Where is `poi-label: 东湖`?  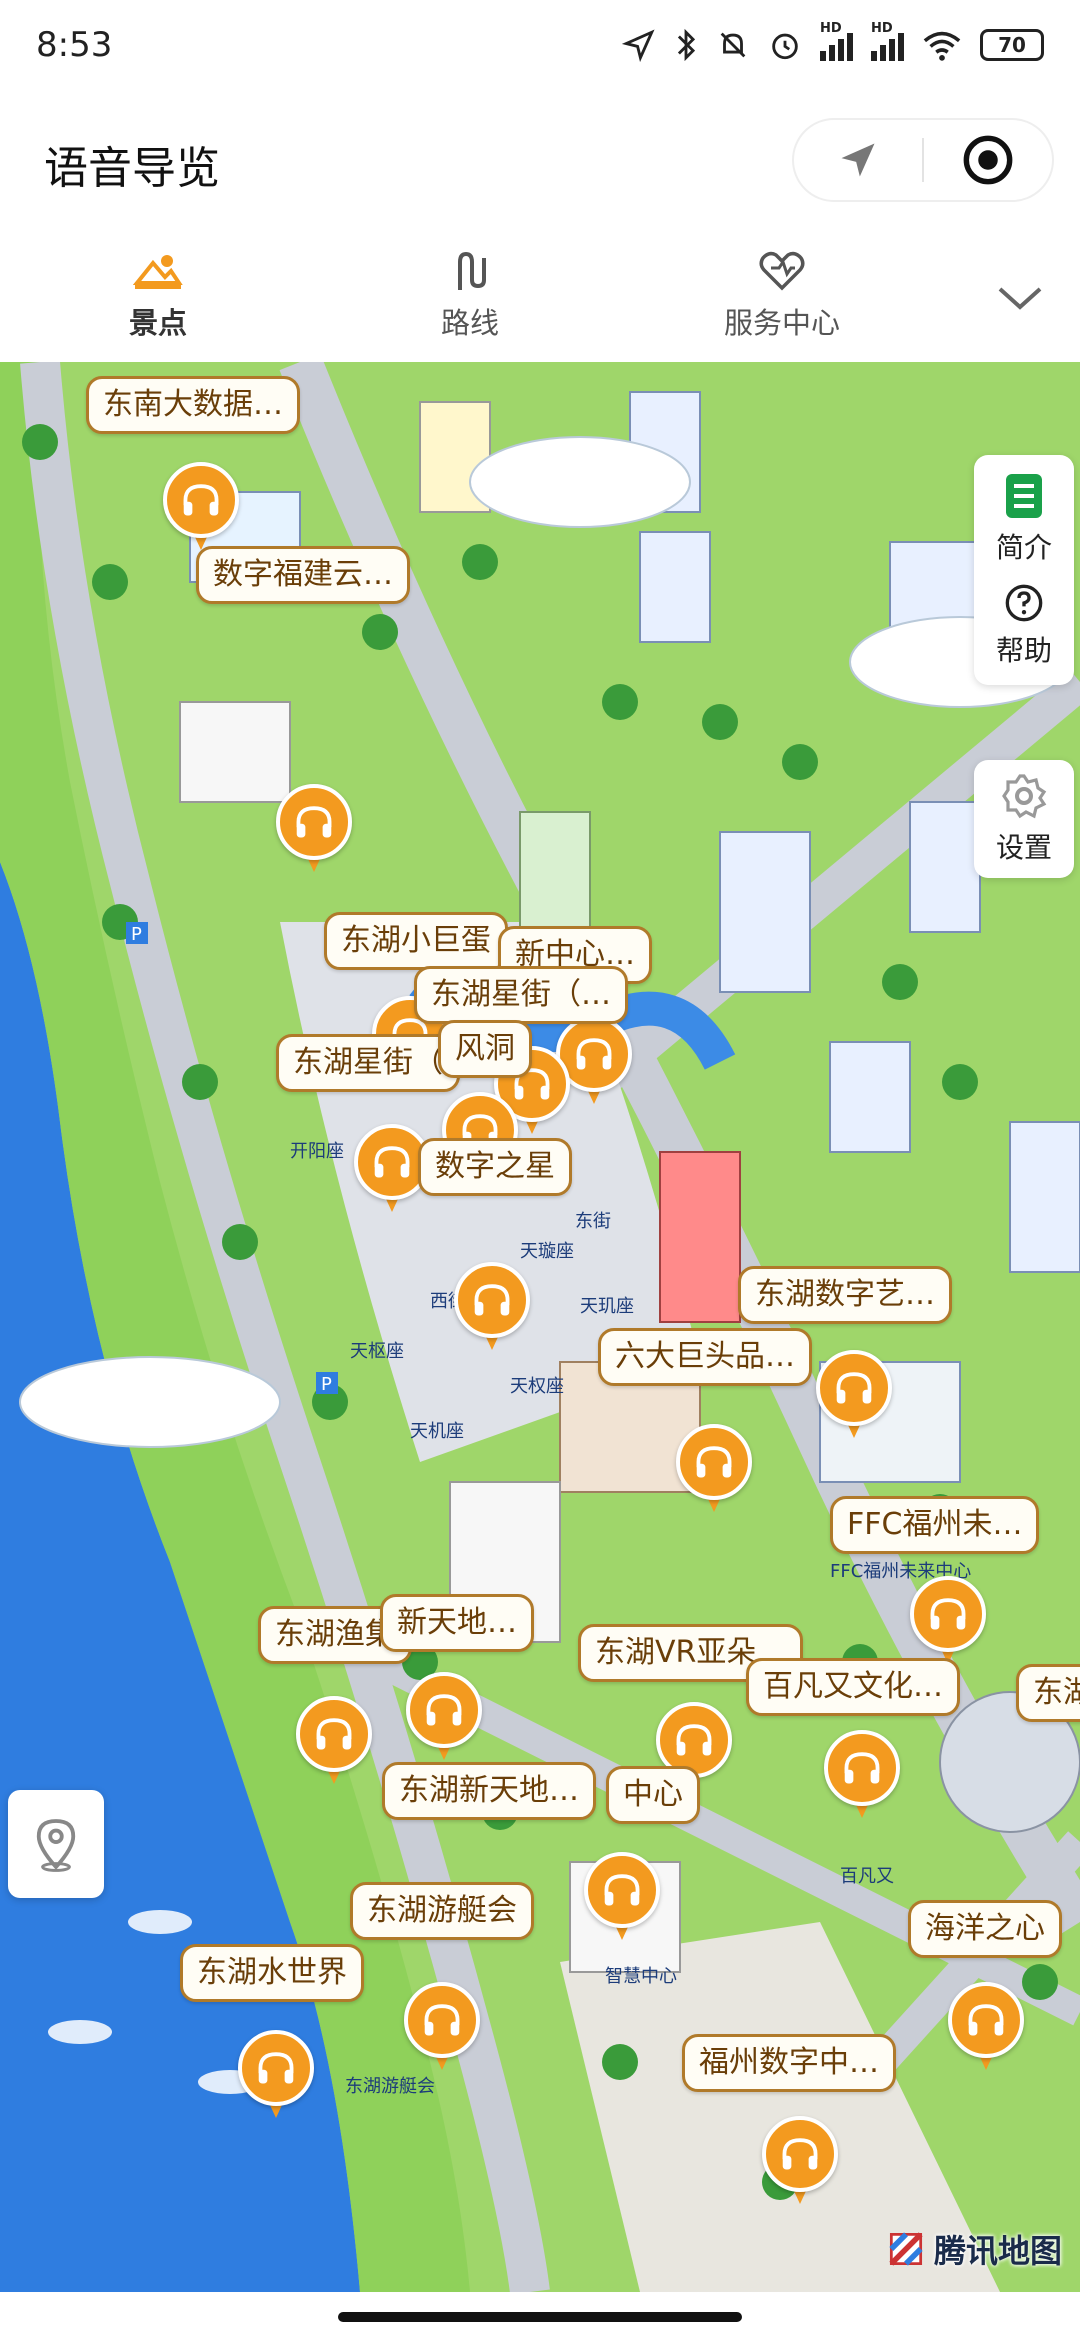 poi-label: 东湖 is located at coordinates (1048, 1693).